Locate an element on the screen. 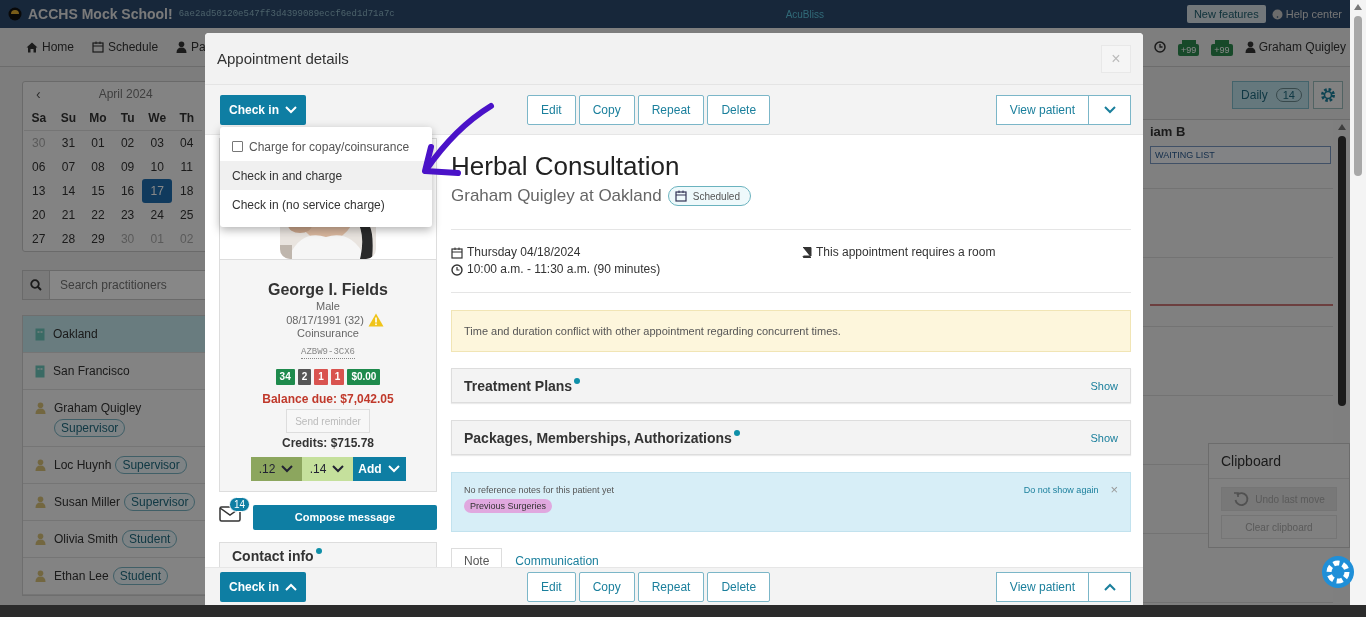 The width and height of the screenshot is (1366, 617). calendar-day: 02 is located at coordinates (127, 143).